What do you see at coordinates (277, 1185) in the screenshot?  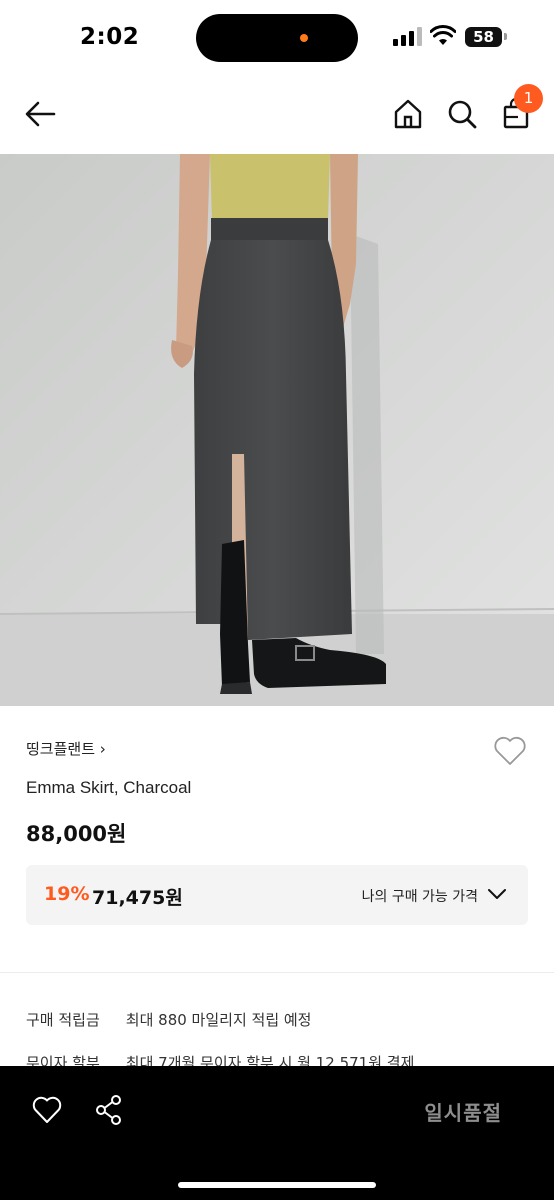 I see `home-indicator` at bounding box center [277, 1185].